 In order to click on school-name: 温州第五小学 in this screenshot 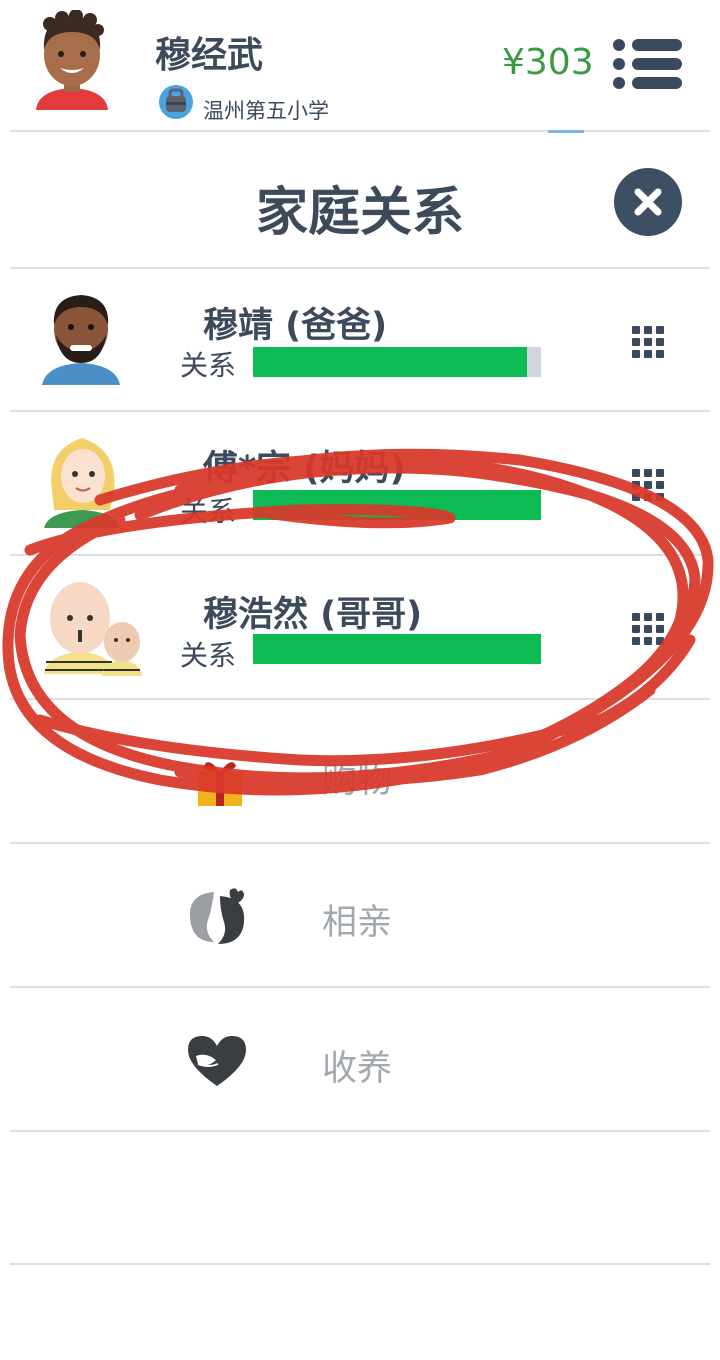, I will do `click(266, 111)`.